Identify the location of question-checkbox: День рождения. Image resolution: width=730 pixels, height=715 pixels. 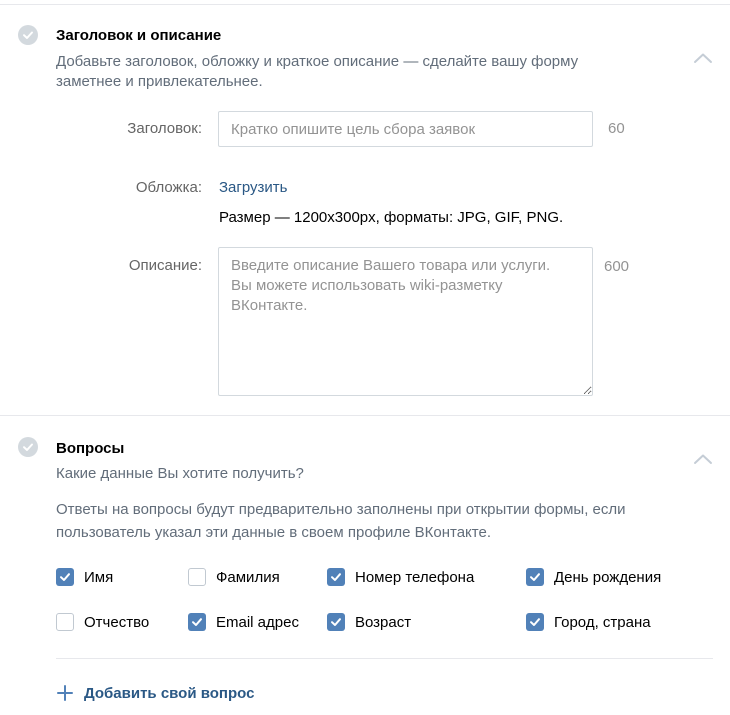
(593, 577).